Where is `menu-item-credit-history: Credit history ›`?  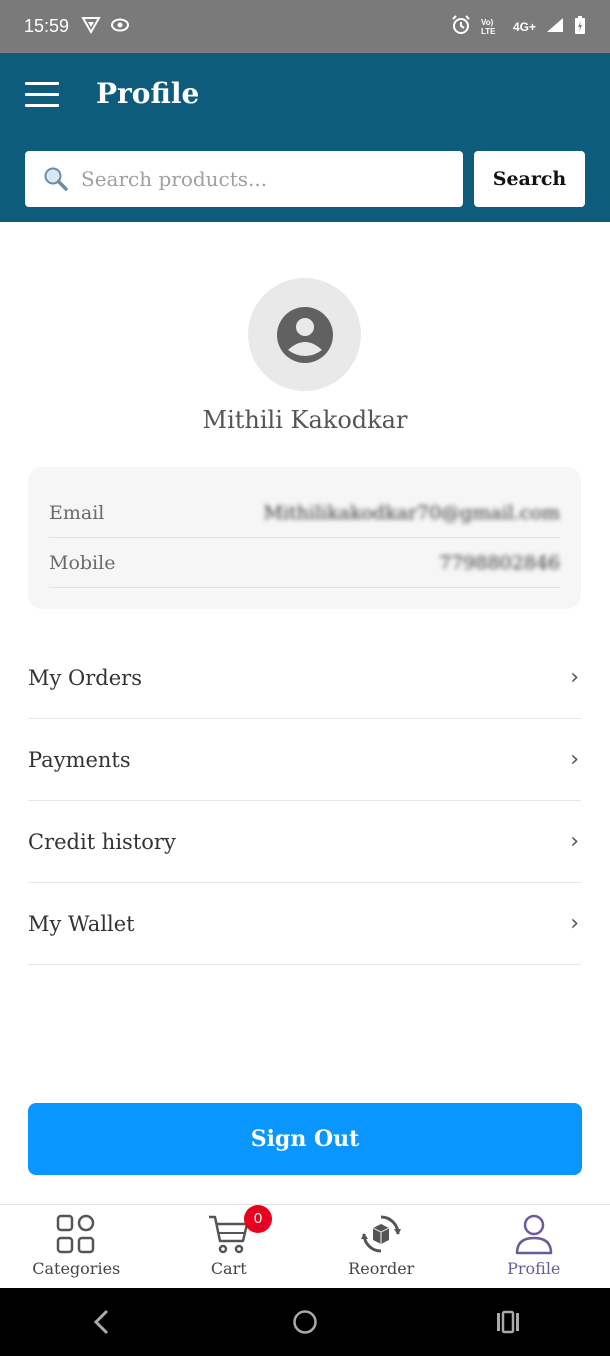 menu-item-credit-history: Credit history › is located at coordinates (304, 842).